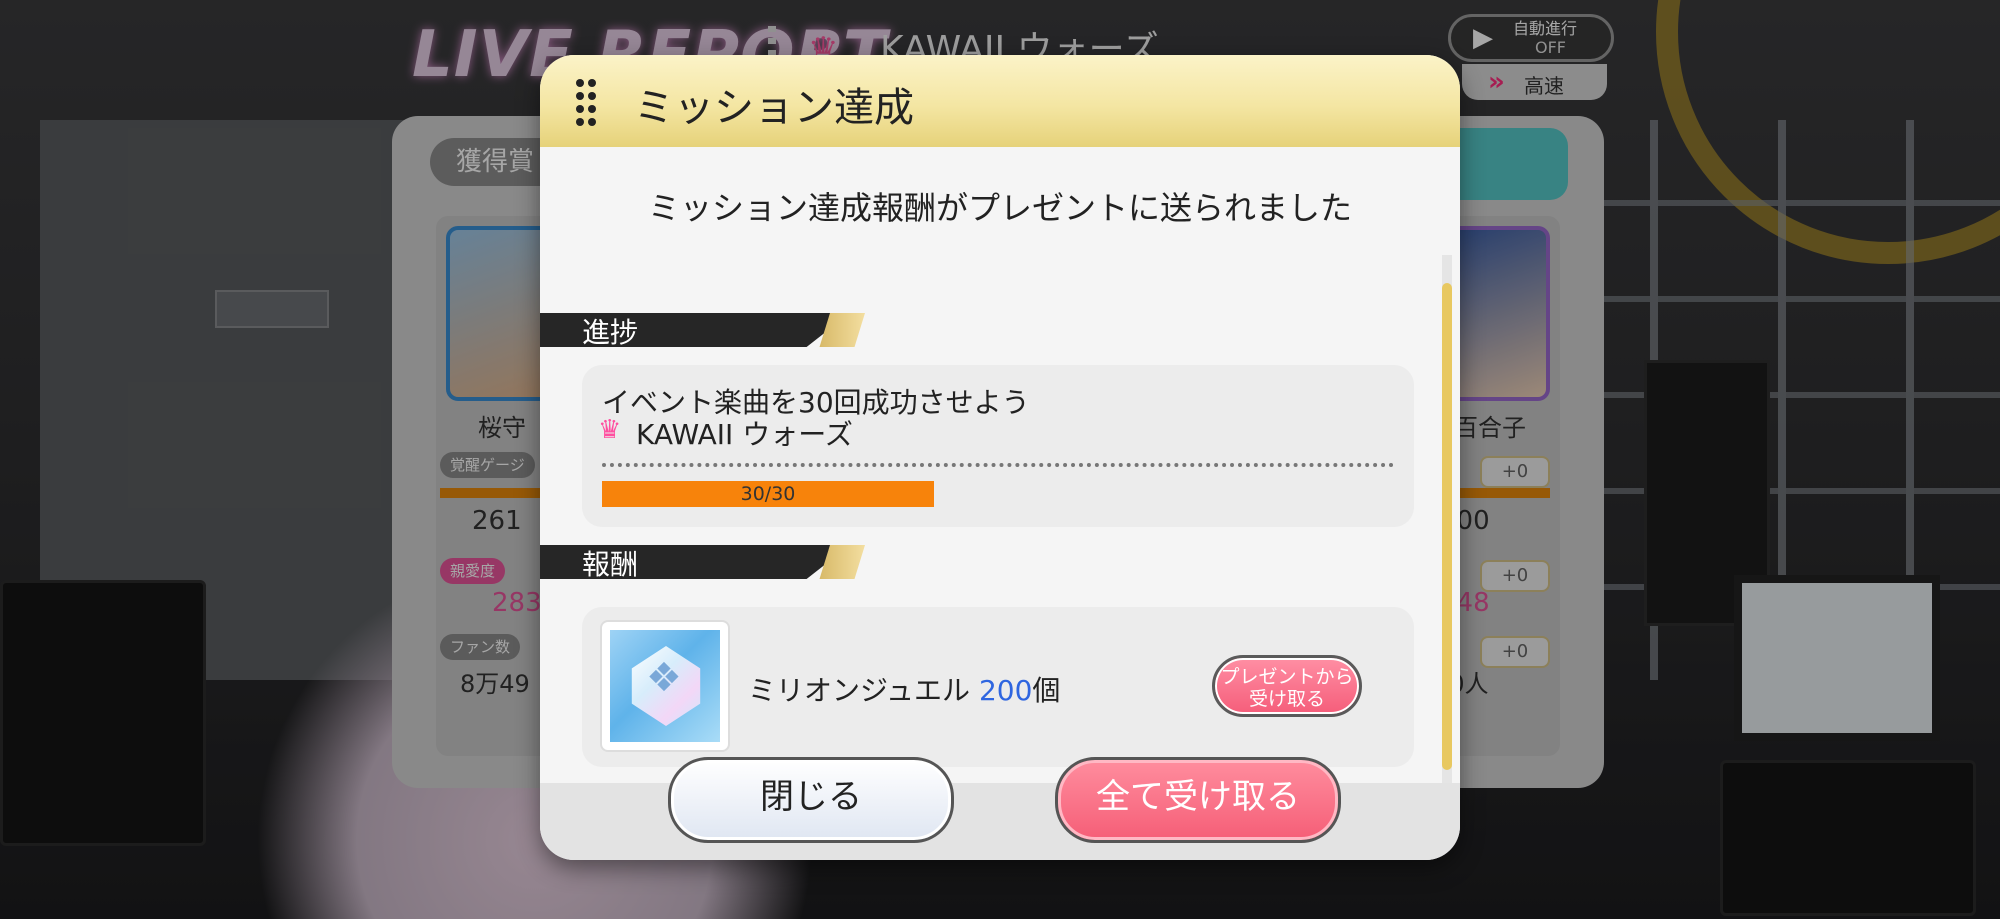  Describe the element at coordinates (1447, 526) in the screenshot. I see `scrollbar-thumb` at that location.